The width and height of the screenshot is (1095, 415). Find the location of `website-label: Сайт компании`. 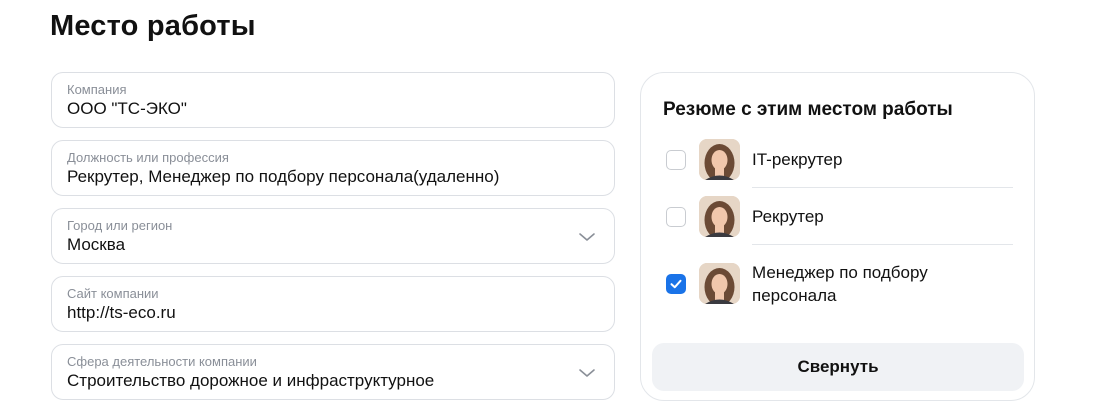

website-label: Сайт компании is located at coordinates (113, 293).